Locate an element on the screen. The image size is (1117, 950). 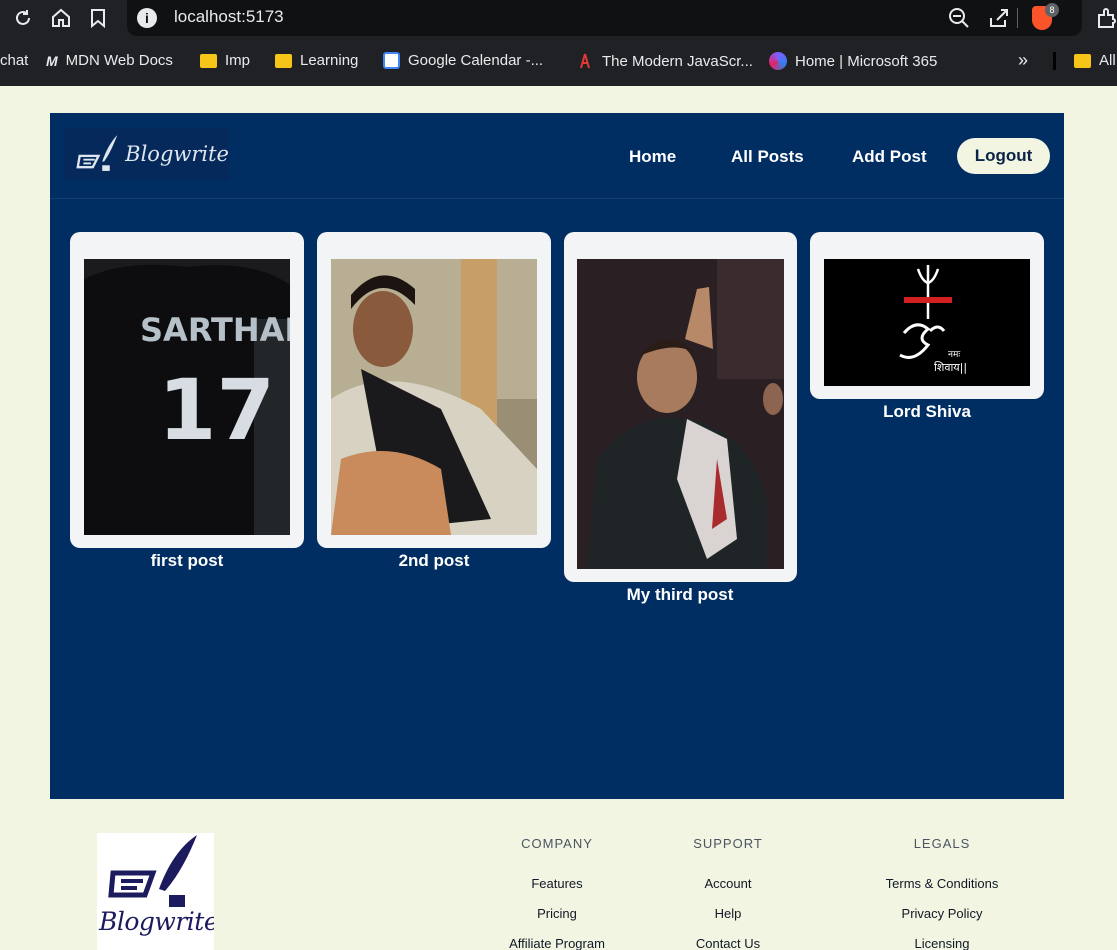
footer-heading-legals: LEGALS is located at coordinates (942, 843).